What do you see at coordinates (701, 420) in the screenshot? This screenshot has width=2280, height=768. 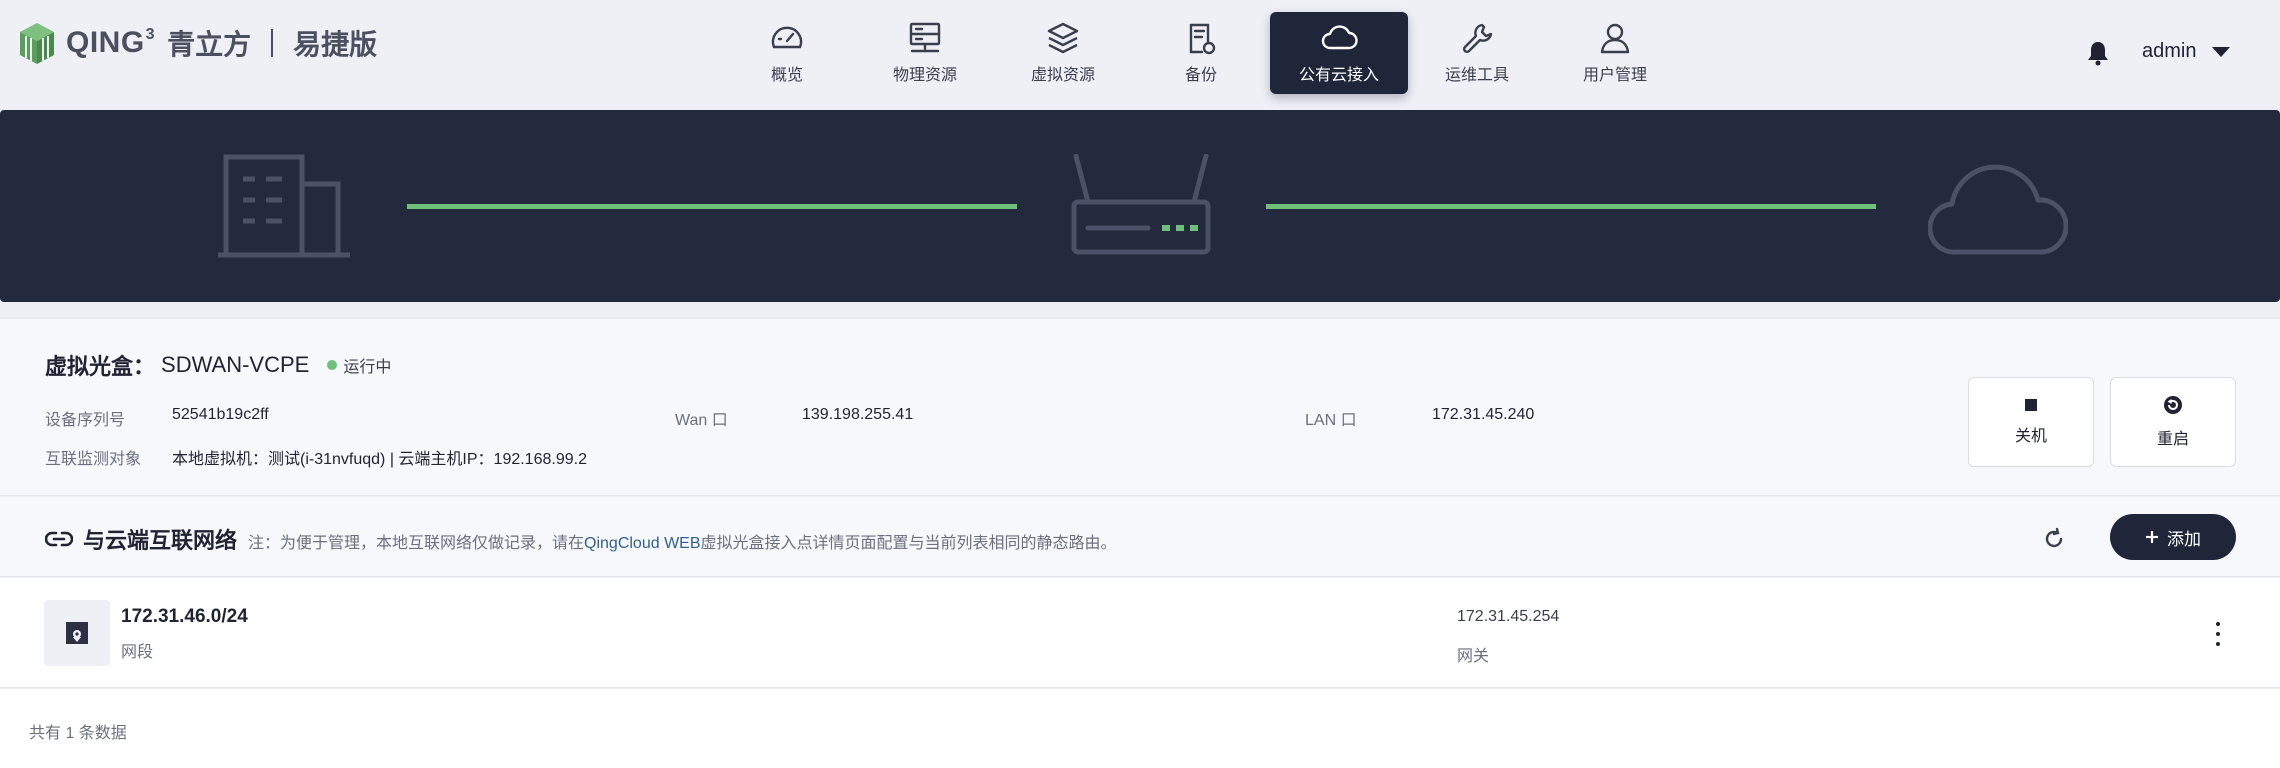 I see `wan-label: Wan 口` at bounding box center [701, 420].